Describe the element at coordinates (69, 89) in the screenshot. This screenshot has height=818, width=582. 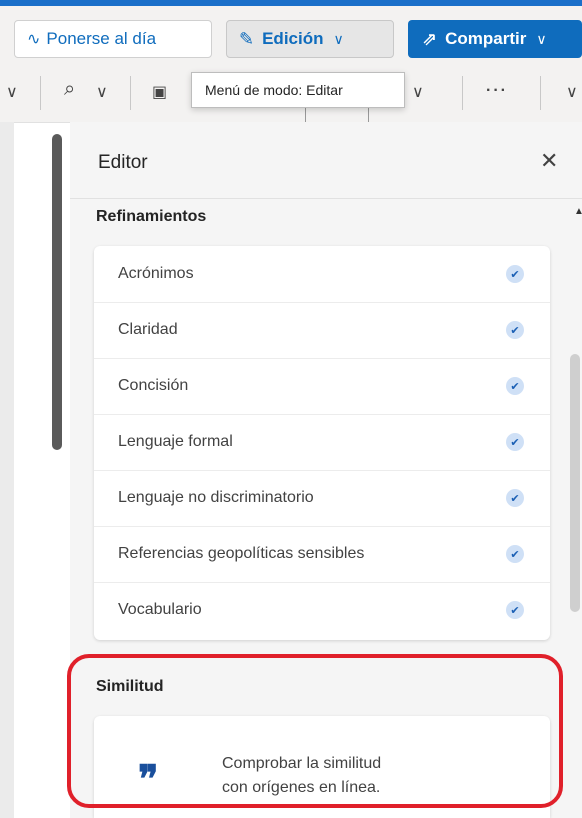
I see `search-icon: ⌕` at that location.